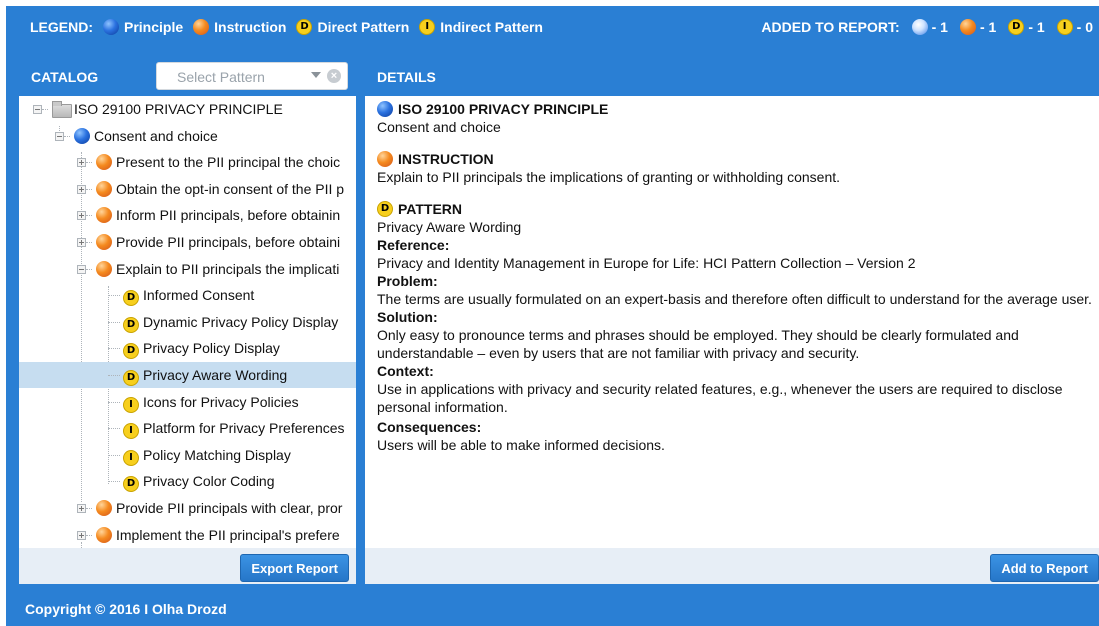 The height and width of the screenshot is (626, 1099). What do you see at coordinates (187, 566) in the screenshot?
I see `catalog-footer: Export Report` at bounding box center [187, 566].